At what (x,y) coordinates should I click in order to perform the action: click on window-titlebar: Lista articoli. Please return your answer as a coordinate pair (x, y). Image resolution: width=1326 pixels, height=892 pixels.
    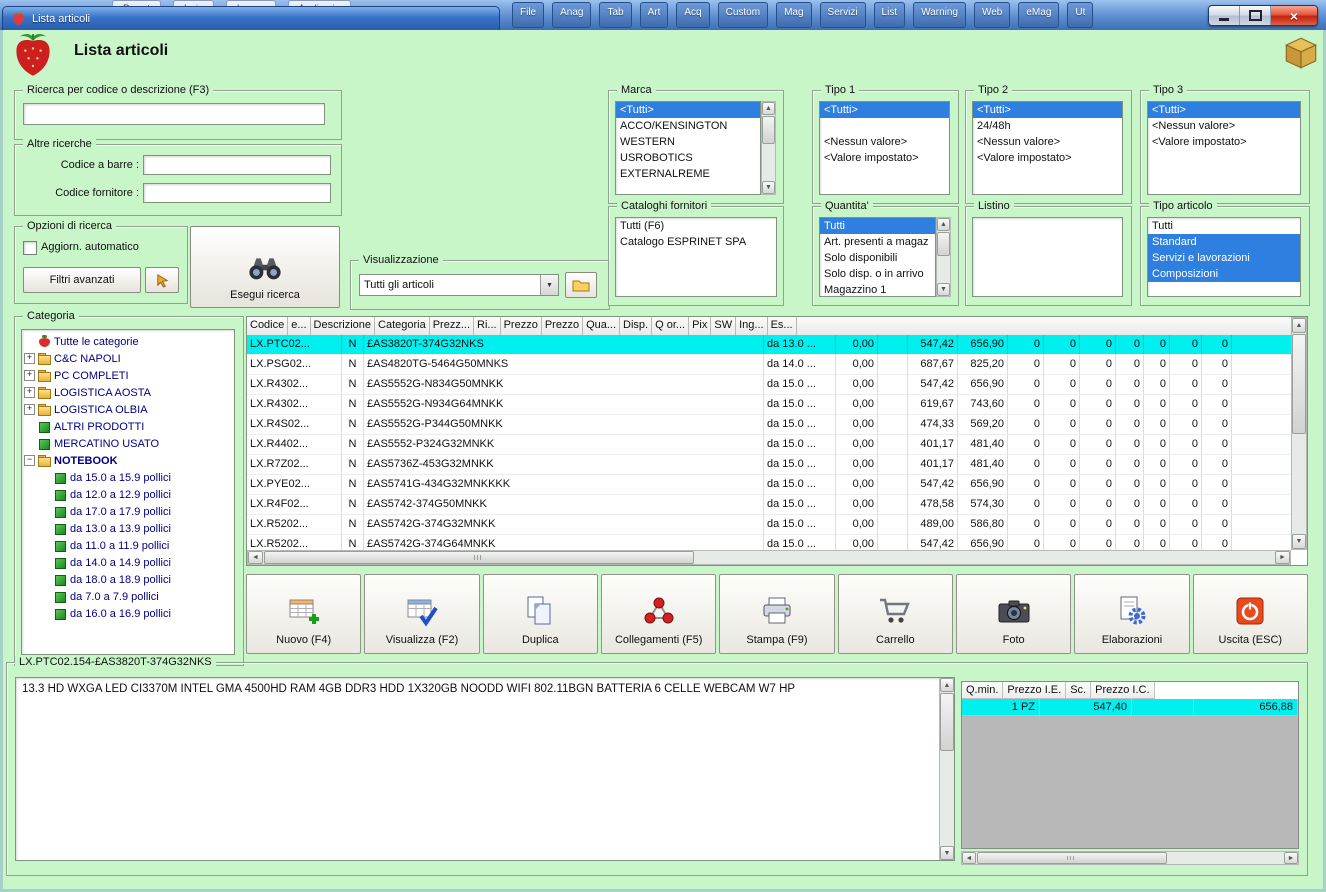
    Looking at the image, I should click on (251, 18).